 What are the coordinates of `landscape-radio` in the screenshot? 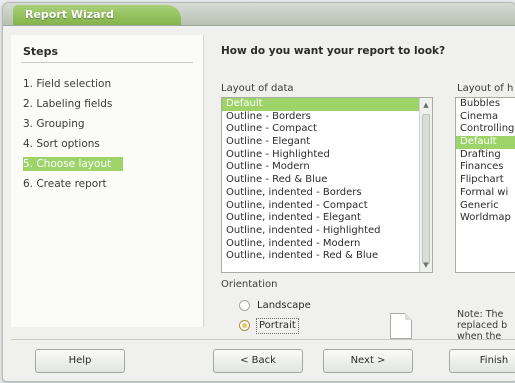 It's located at (244, 305).